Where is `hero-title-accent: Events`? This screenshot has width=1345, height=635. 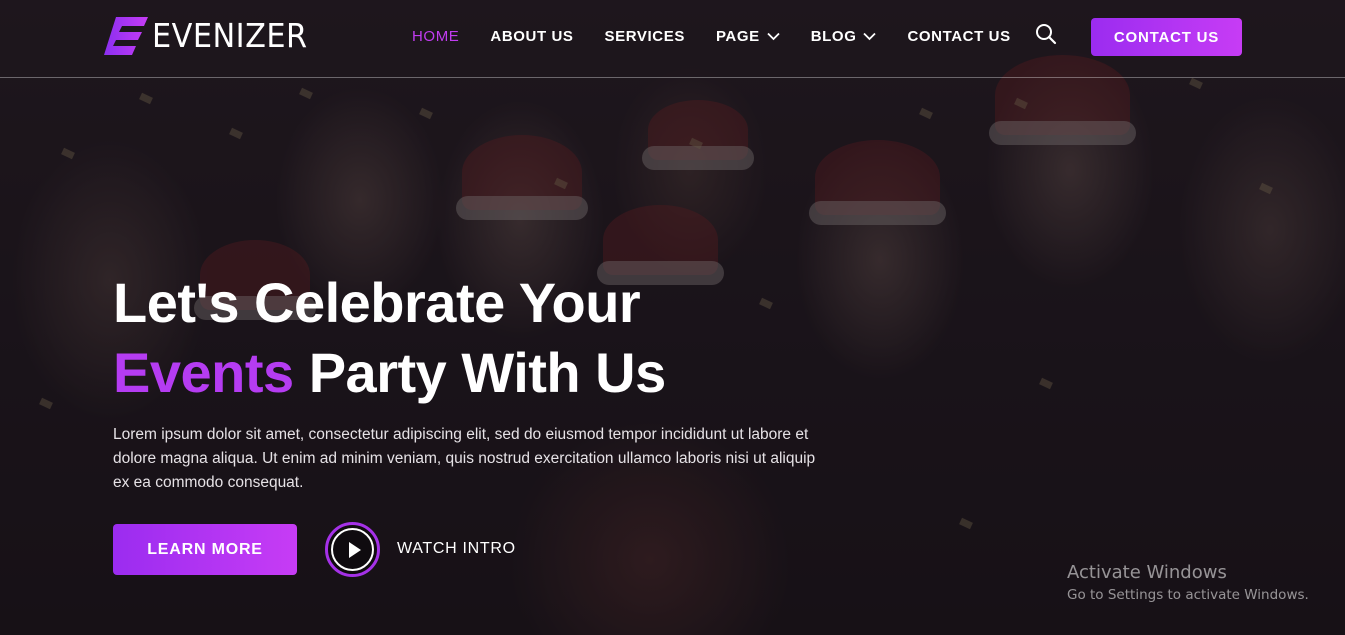
hero-title-accent: Events is located at coordinates (203, 372).